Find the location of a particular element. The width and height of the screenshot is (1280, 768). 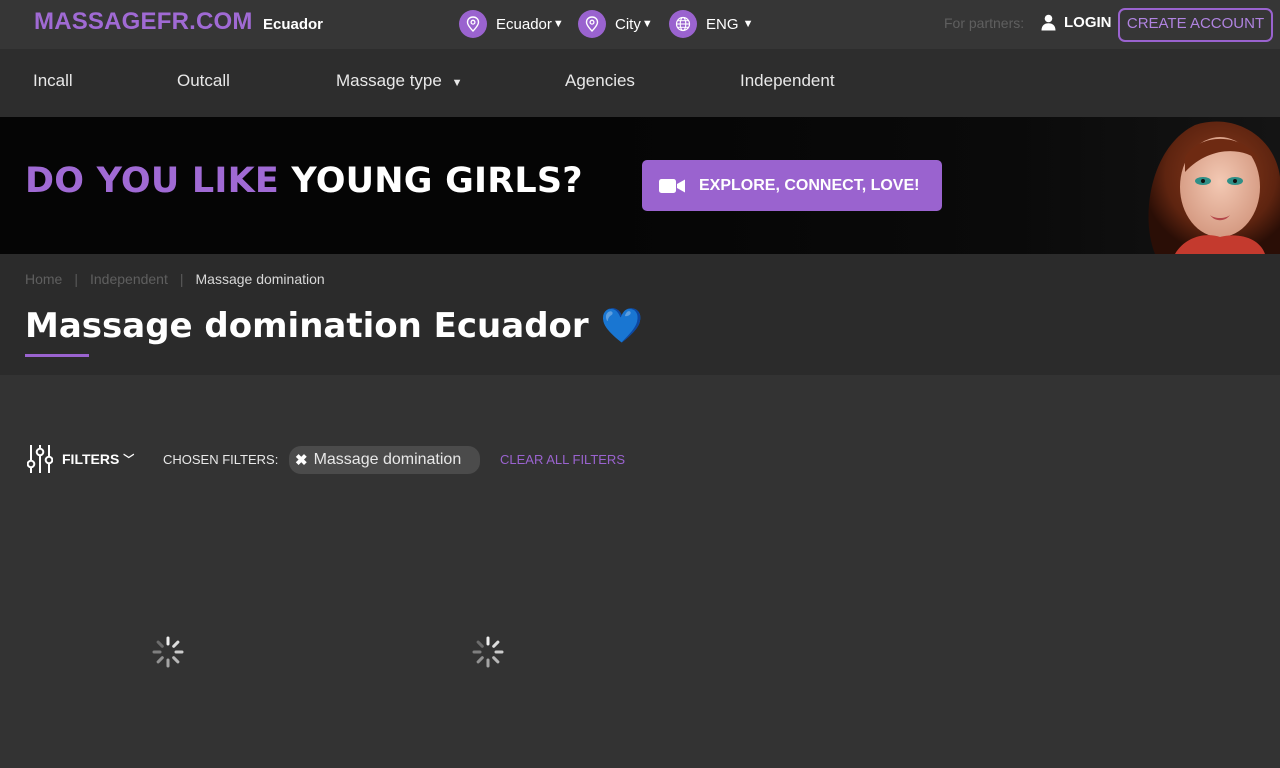

filters-toggle-label: FILTERS is located at coordinates (91, 459).